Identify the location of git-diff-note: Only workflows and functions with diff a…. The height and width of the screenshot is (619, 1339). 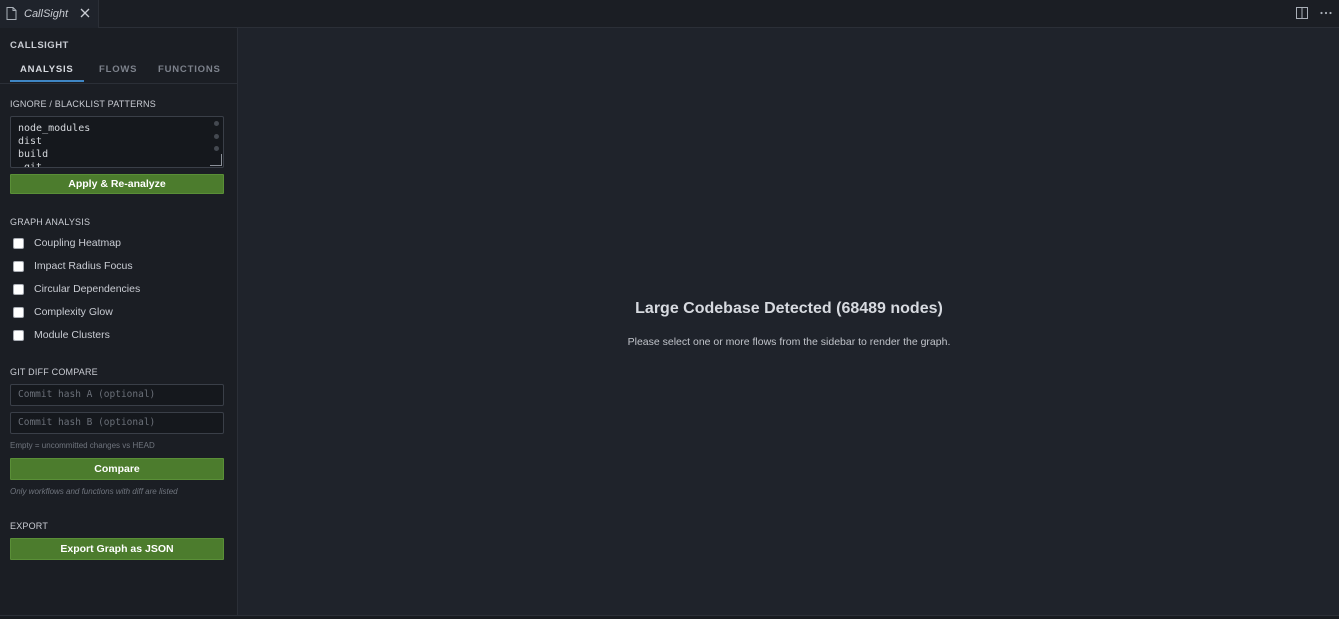
(94, 491).